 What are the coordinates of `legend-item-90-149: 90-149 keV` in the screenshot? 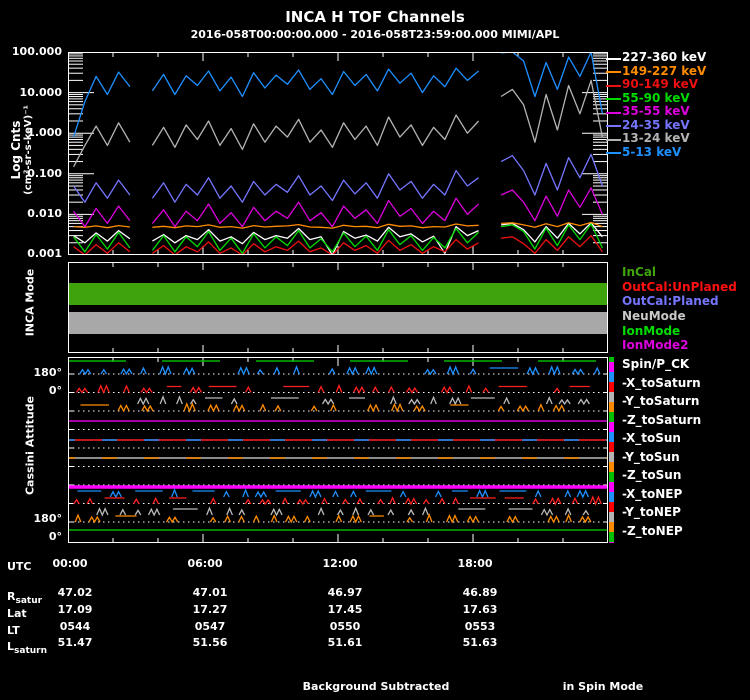 It's located at (660, 84).